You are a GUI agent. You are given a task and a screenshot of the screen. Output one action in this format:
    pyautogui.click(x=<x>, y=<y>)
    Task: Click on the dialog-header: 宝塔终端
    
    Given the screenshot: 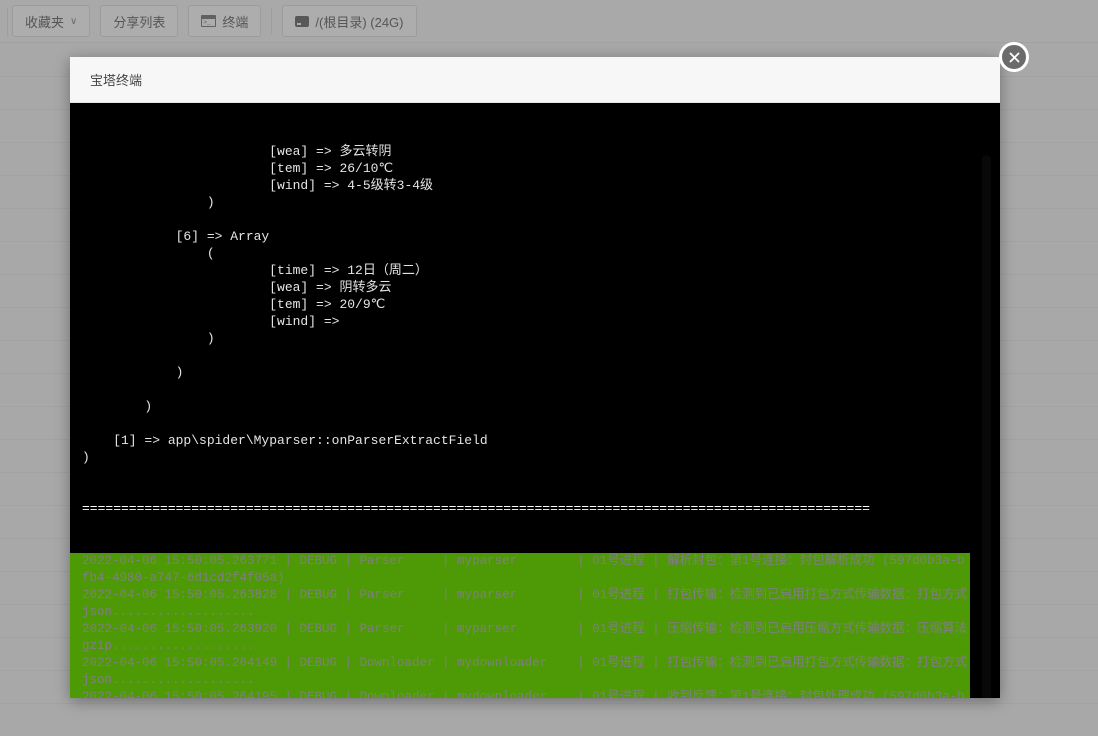 What is the action you would take?
    pyautogui.click(x=535, y=80)
    